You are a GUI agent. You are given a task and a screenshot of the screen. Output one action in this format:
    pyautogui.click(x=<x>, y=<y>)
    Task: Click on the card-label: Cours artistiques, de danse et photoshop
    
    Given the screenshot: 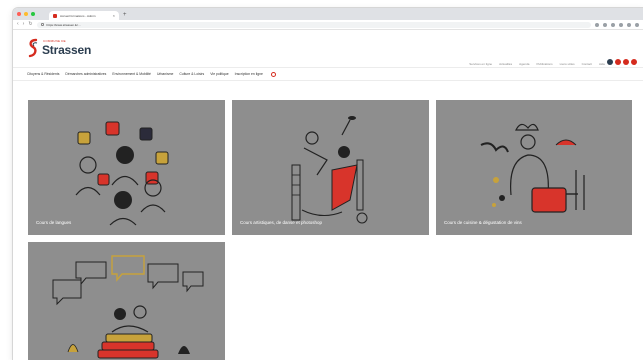 What is the action you would take?
    pyautogui.click(x=281, y=222)
    